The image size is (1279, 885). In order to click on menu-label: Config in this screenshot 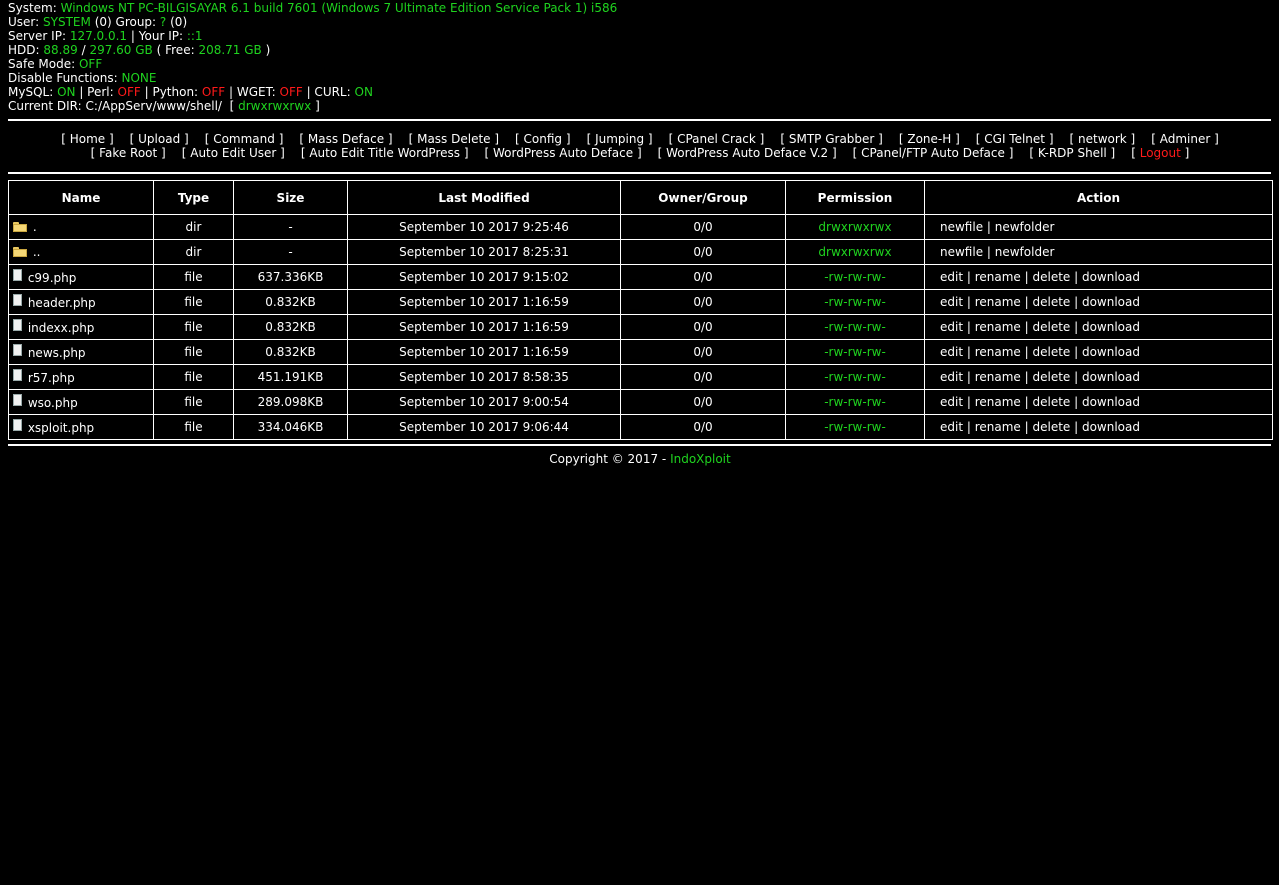, I will do `click(543, 139)`.